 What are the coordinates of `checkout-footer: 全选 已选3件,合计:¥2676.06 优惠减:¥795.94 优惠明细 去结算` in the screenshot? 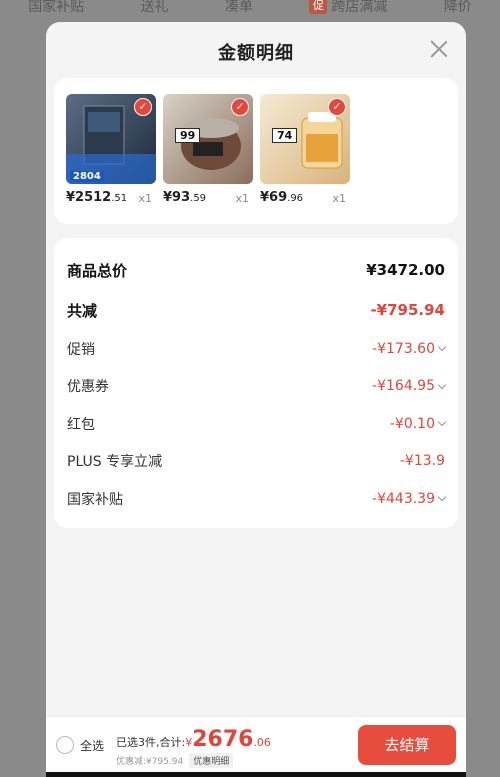 It's located at (256, 744).